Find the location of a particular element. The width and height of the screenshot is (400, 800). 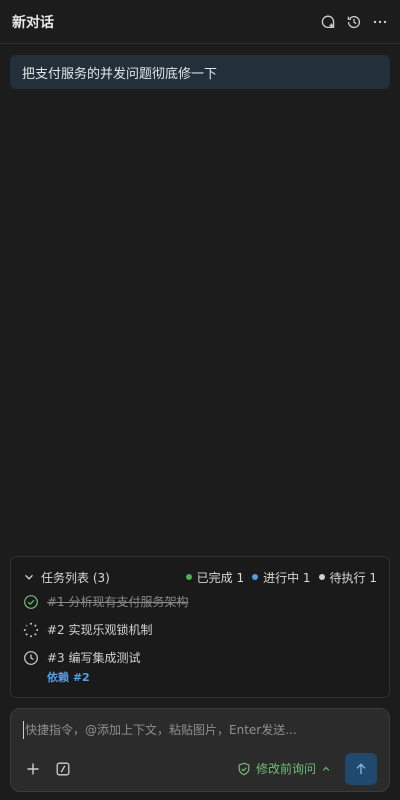

stat-in-progress: 进行中 1 is located at coordinates (281, 577).